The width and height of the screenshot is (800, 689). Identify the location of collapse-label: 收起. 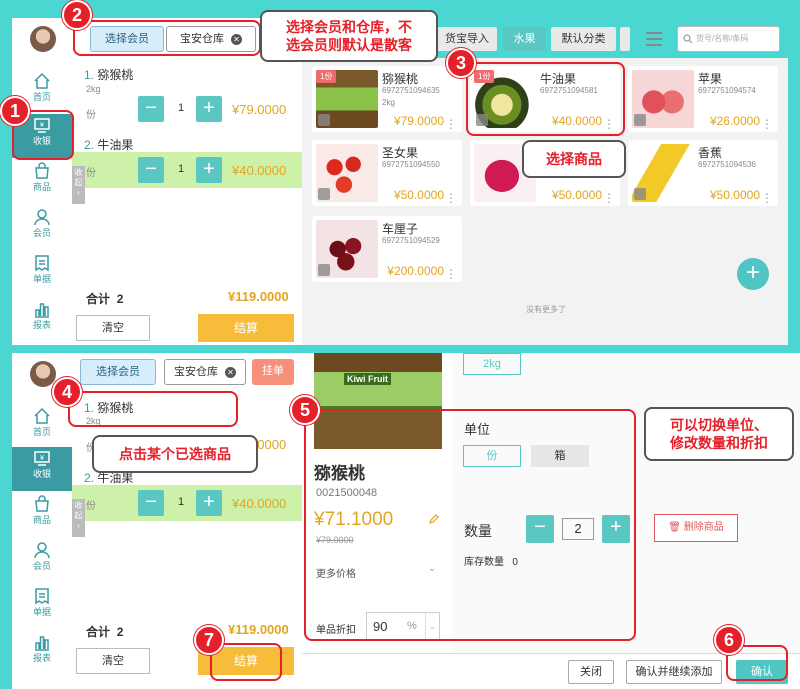
(78, 177).